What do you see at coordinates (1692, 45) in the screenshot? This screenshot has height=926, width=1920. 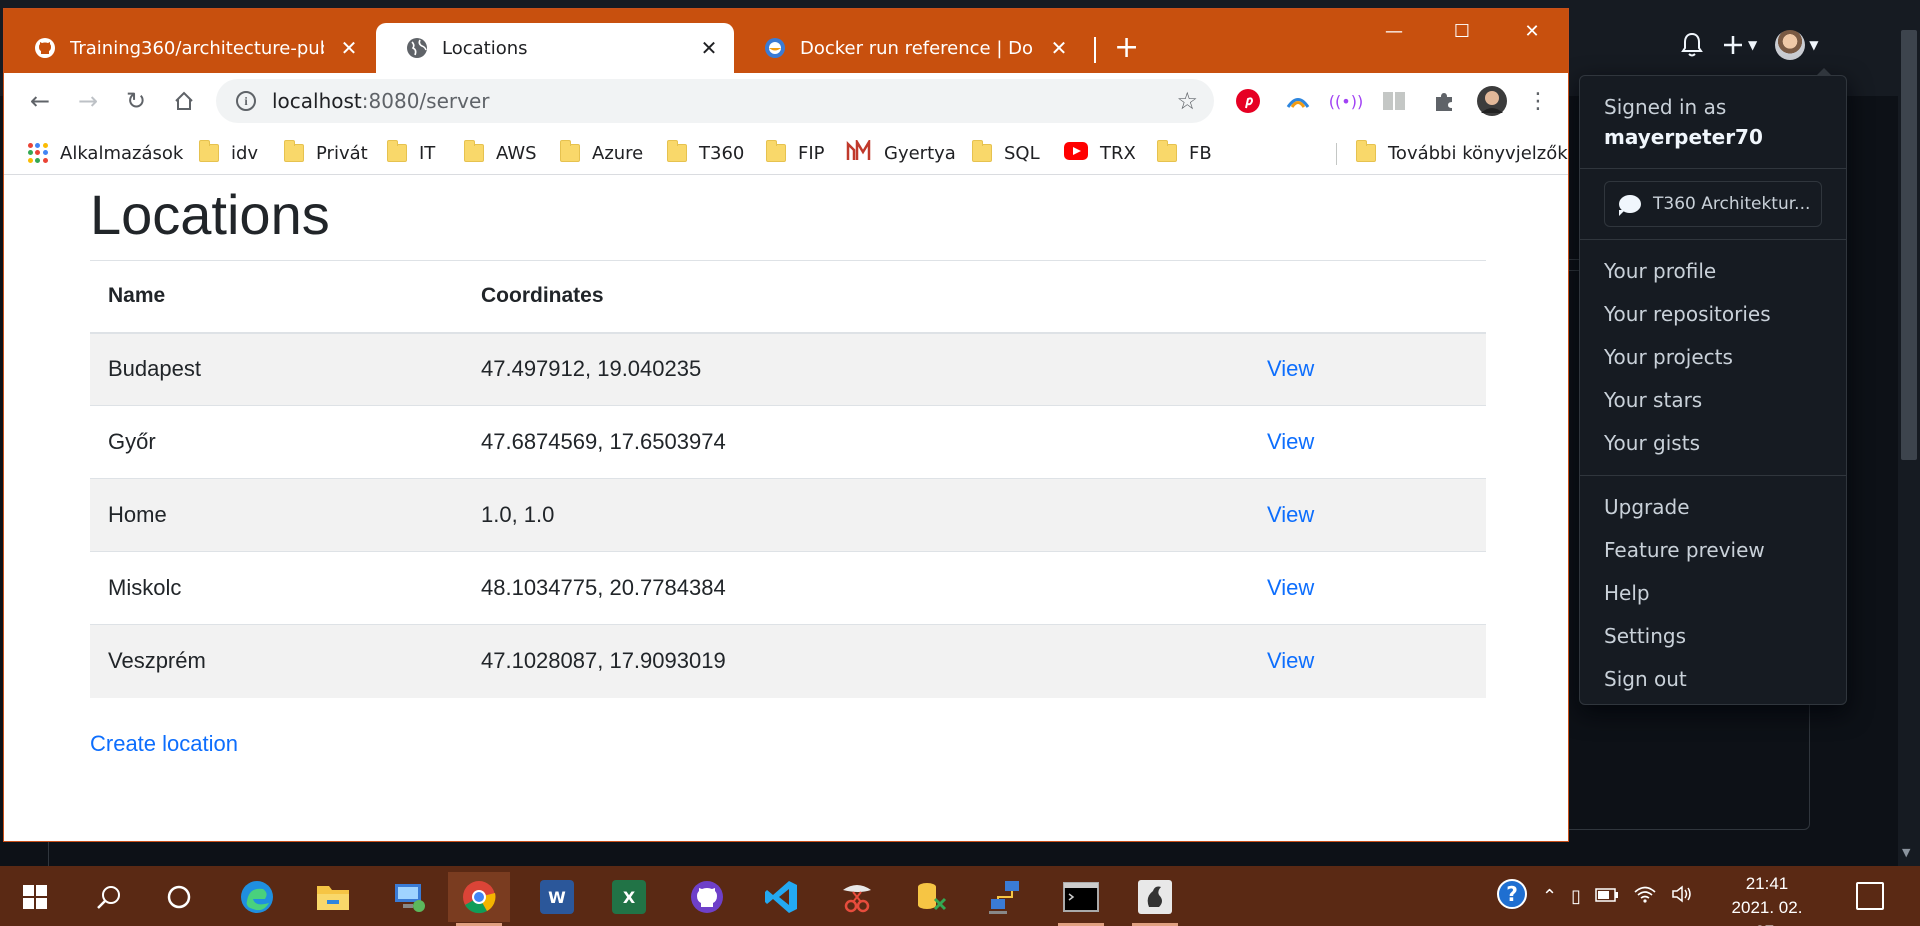 I see `bell-icon` at bounding box center [1692, 45].